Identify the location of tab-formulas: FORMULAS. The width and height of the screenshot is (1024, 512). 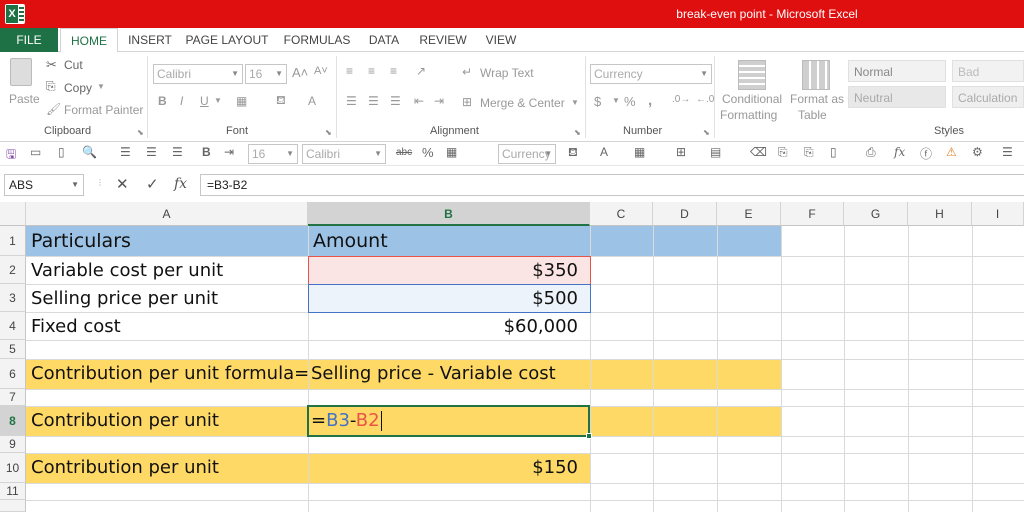
(317, 40).